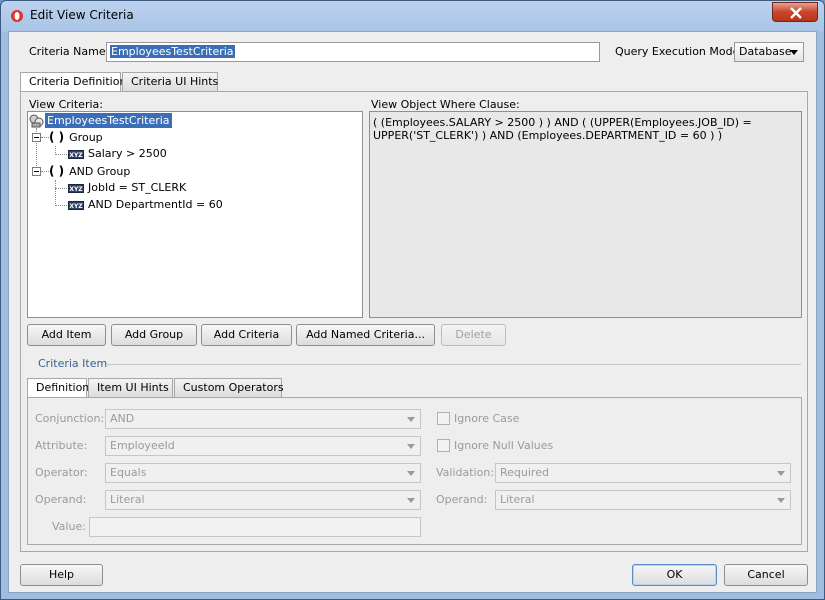  I want to click on tree-group: ( ) Group, so click(76, 137).